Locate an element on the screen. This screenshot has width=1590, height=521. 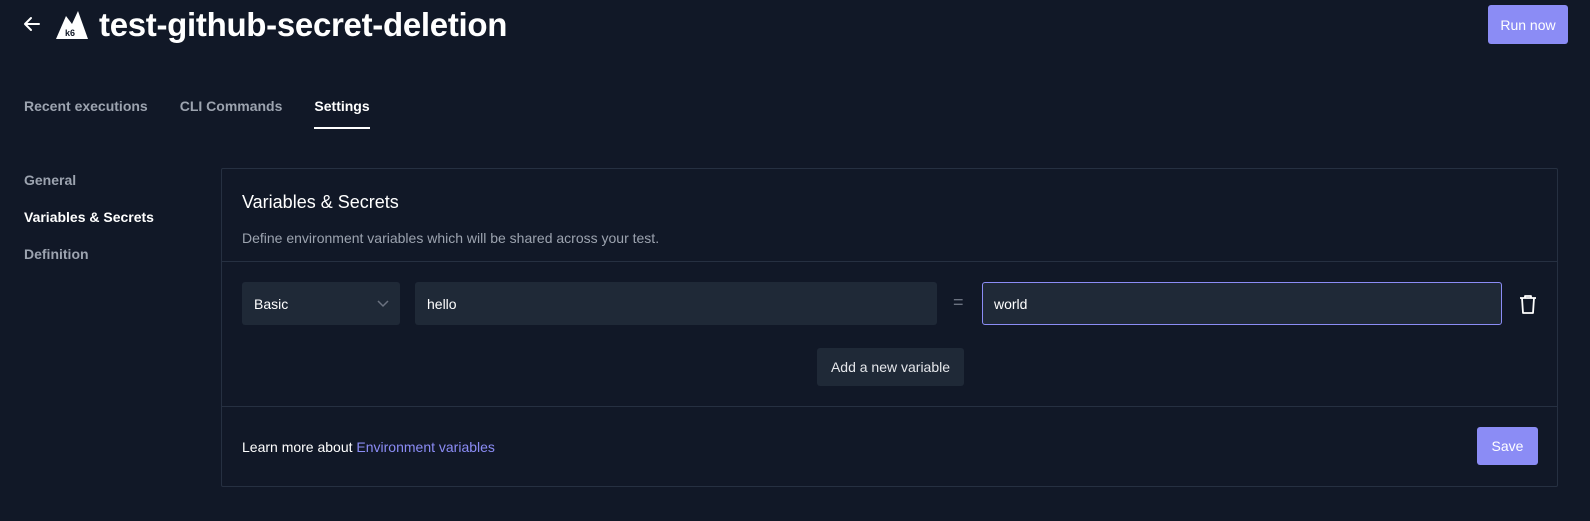
environment-variables-link: Environment variables is located at coordinates (425, 447).